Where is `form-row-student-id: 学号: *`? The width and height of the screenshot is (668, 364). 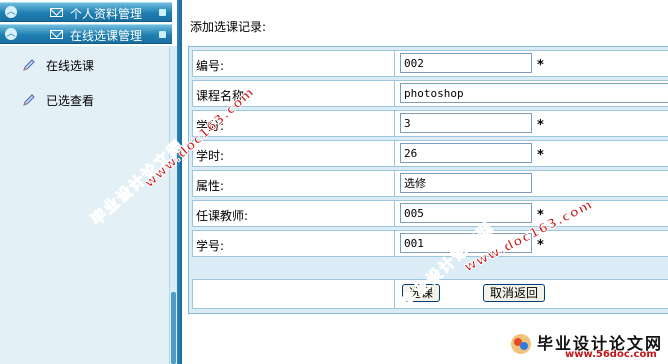
form-row-student-id: 学号: * is located at coordinates (430, 243).